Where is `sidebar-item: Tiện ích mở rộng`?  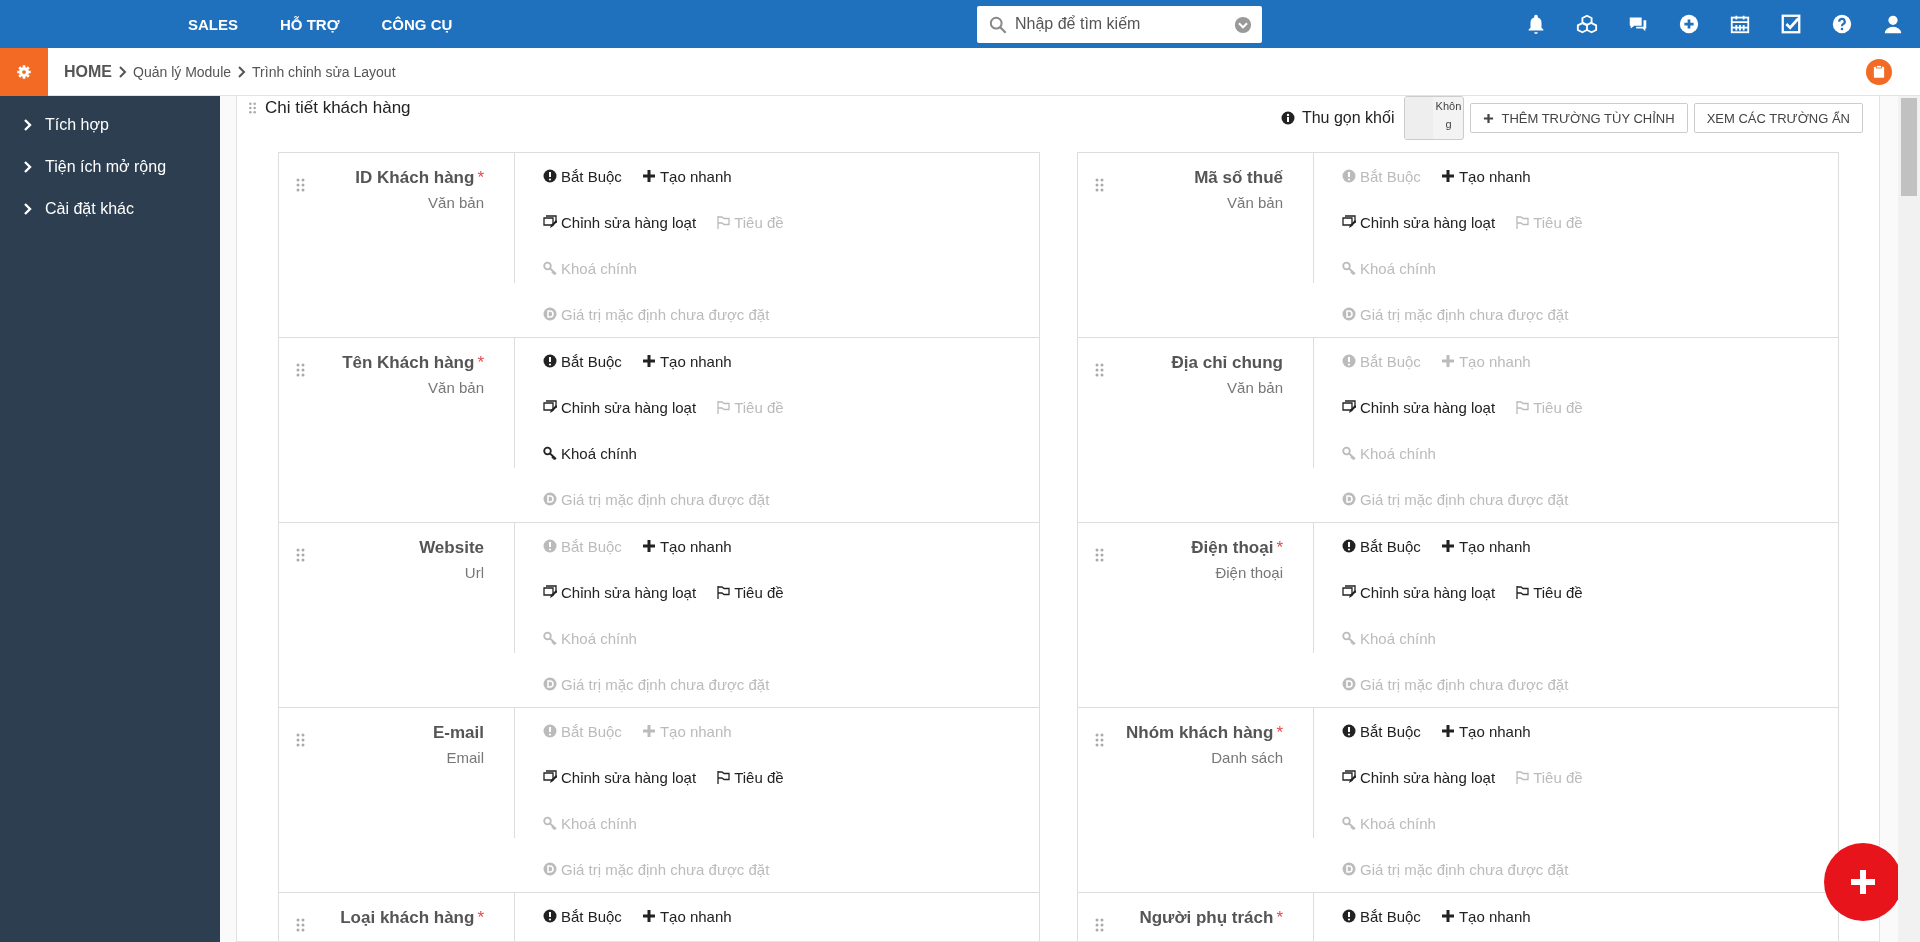 sidebar-item: Tiện ích mở rộng is located at coordinates (110, 167).